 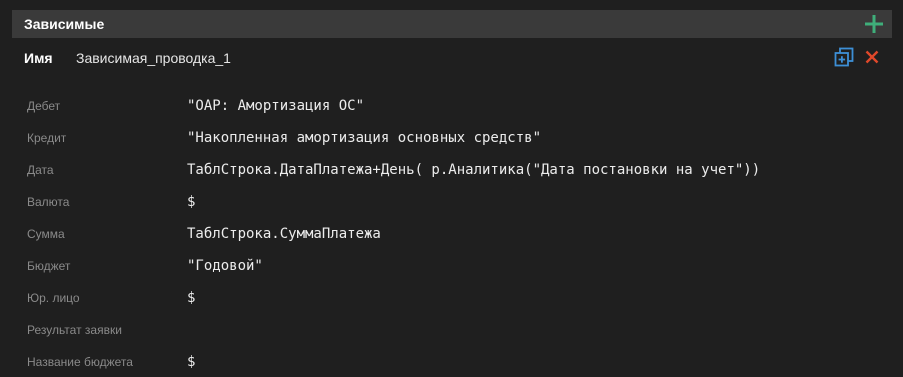 I want to click on entry-name-row: Имя Зависимая_проводка_1, so click(x=127, y=58).